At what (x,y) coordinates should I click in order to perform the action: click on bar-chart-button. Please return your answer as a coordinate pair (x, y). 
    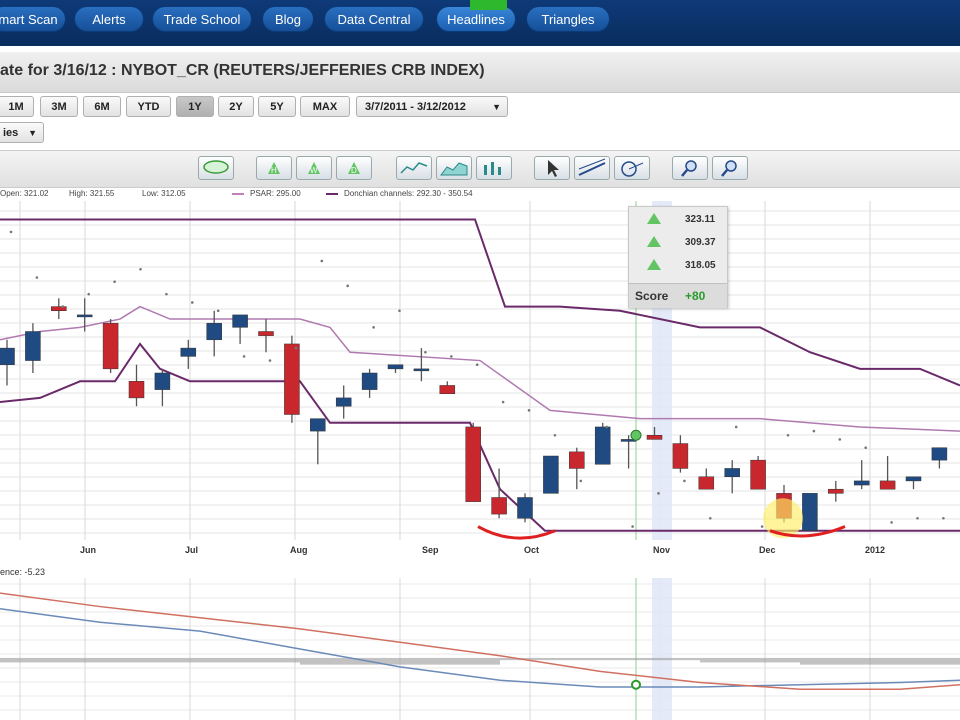
    Looking at the image, I should click on (494, 168).